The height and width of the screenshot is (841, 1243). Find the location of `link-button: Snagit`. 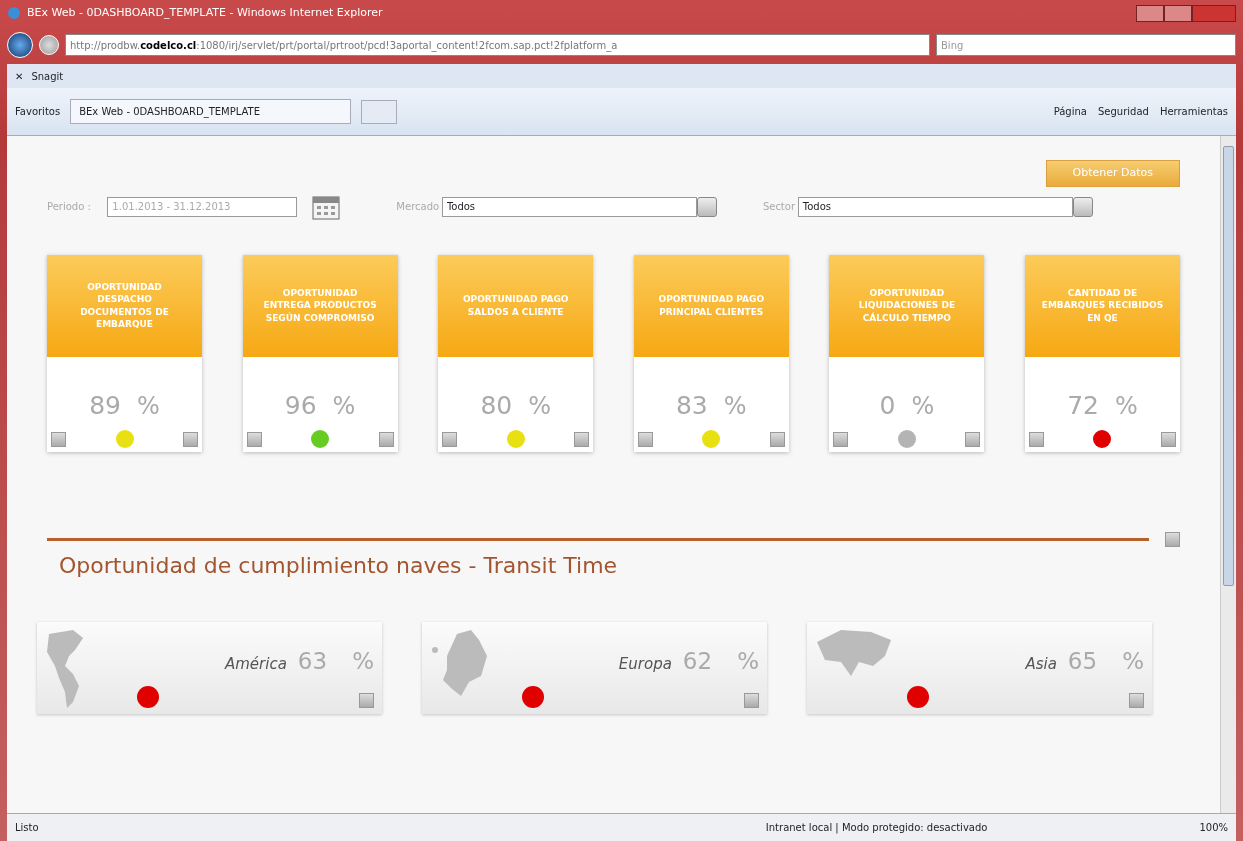

link-button: Snagit is located at coordinates (47, 76).